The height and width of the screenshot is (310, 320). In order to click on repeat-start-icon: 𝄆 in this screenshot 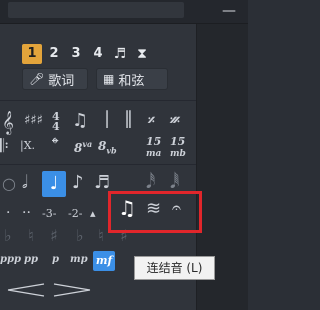, I will do `click(4, 147)`.